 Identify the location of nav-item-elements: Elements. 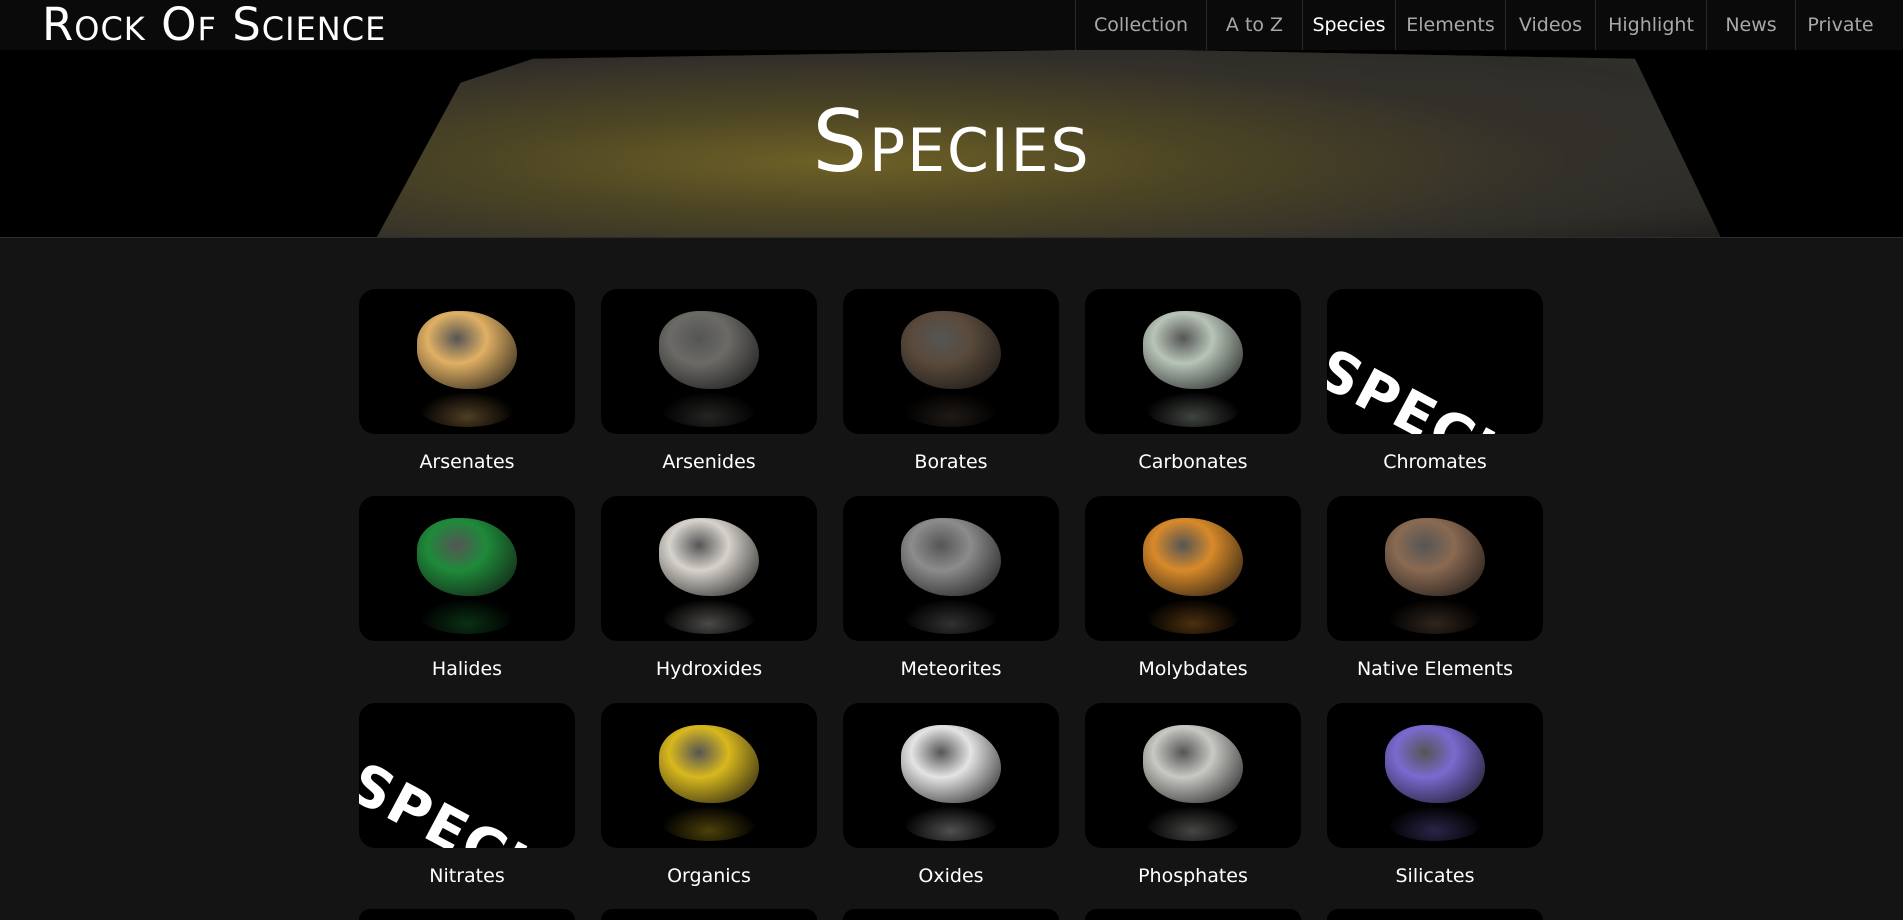
(1450, 25).